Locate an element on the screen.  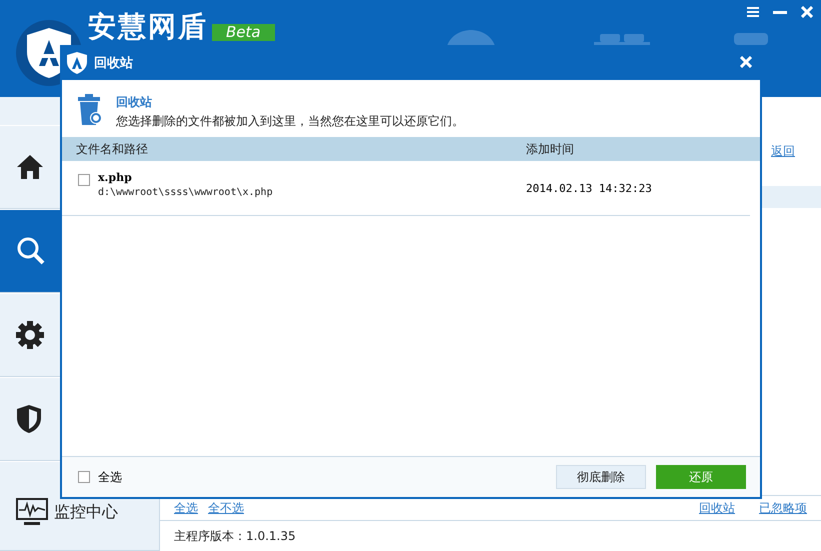
column-header: 文件名和路径 is located at coordinates (112, 149).